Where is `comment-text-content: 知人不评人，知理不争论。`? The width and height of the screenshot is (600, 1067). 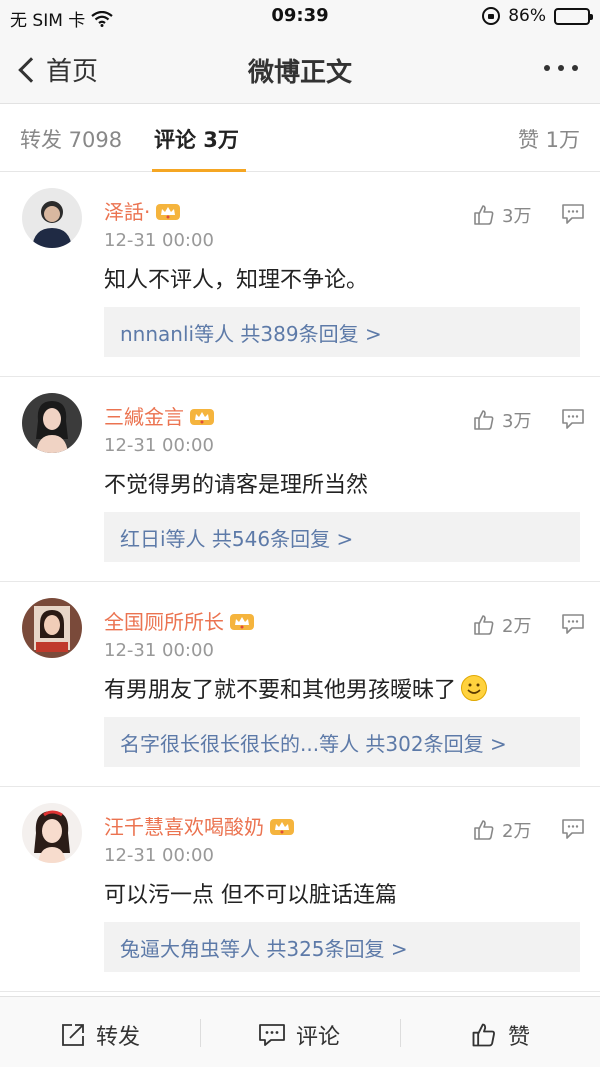
comment-text-content: 知人不评人，知理不争论。 is located at coordinates (236, 280).